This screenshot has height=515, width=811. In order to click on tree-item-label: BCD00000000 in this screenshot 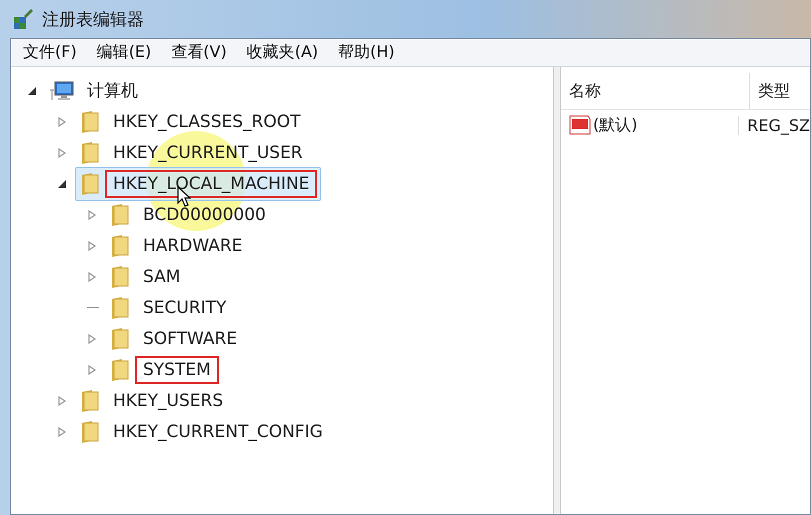, I will do `click(204, 215)`.